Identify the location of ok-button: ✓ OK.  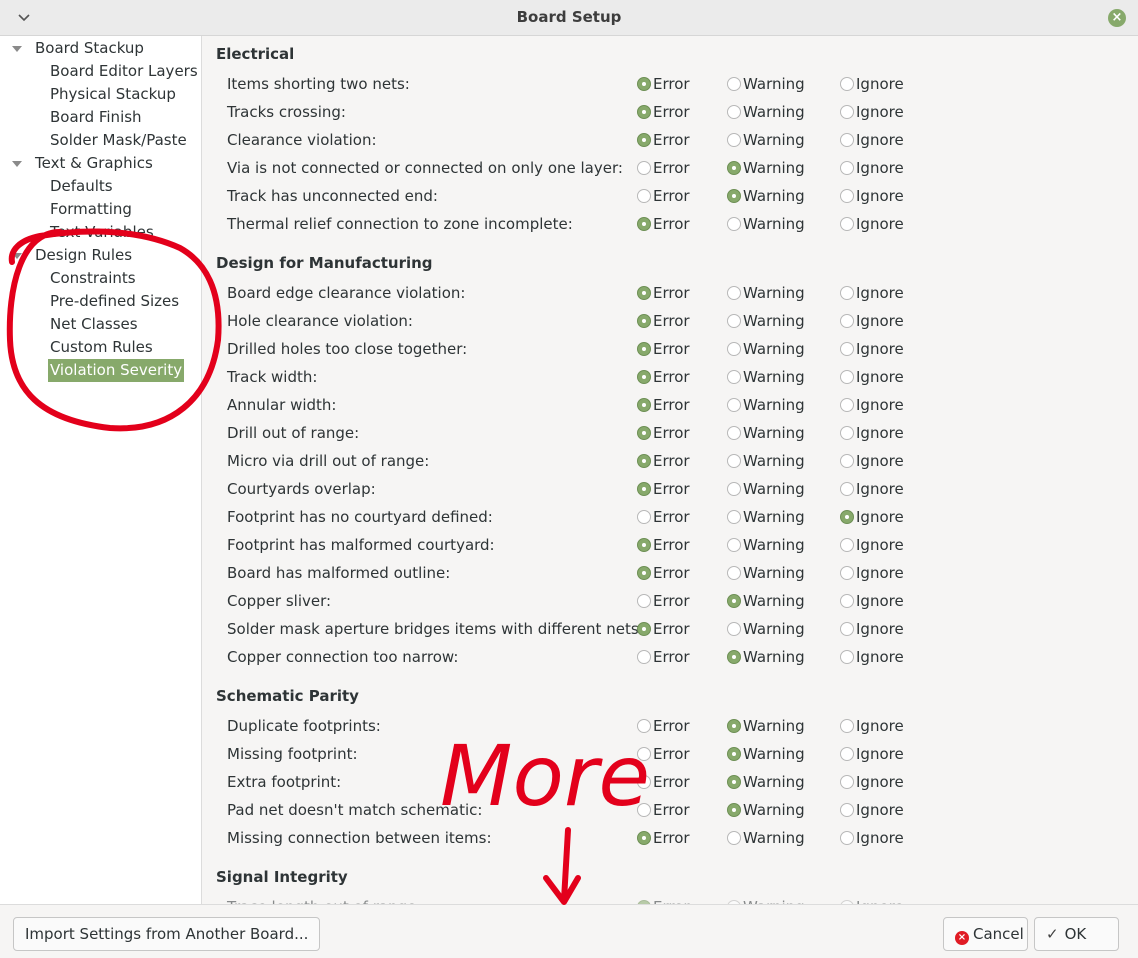
(1076, 934).